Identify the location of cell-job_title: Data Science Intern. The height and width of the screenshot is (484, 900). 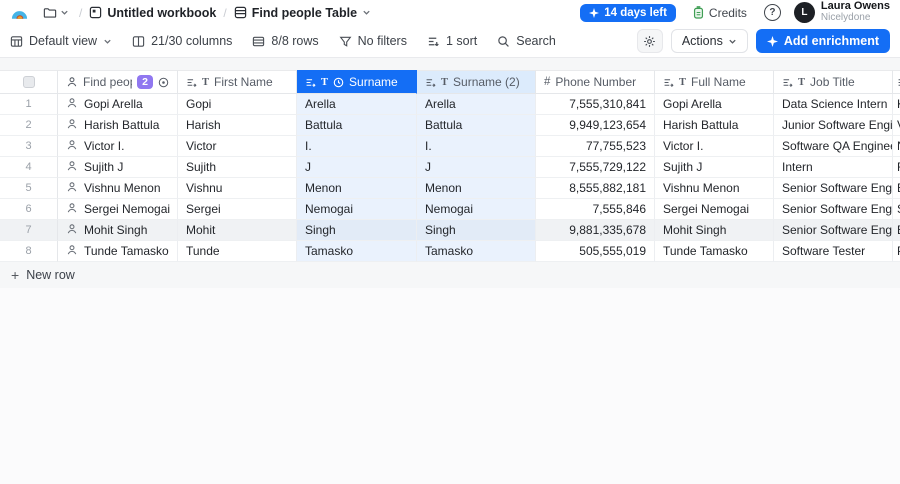
(833, 104).